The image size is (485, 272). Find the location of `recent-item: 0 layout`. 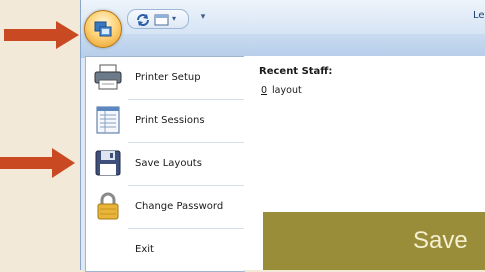

recent-item: 0 layout is located at coordinates (281, 90).